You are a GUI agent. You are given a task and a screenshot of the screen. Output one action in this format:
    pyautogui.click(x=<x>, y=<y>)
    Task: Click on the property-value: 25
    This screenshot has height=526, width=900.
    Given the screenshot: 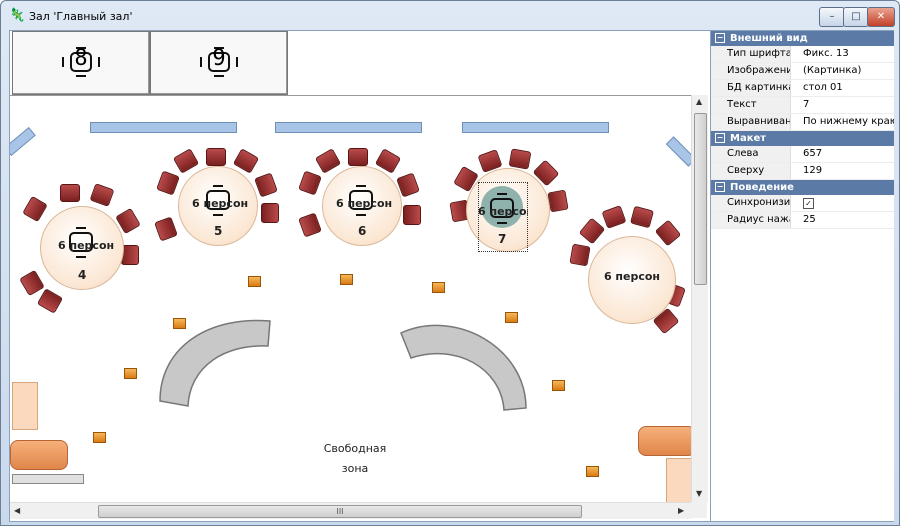 What is the action you would take?
    pyautogui.click(x=848, y=220)
    